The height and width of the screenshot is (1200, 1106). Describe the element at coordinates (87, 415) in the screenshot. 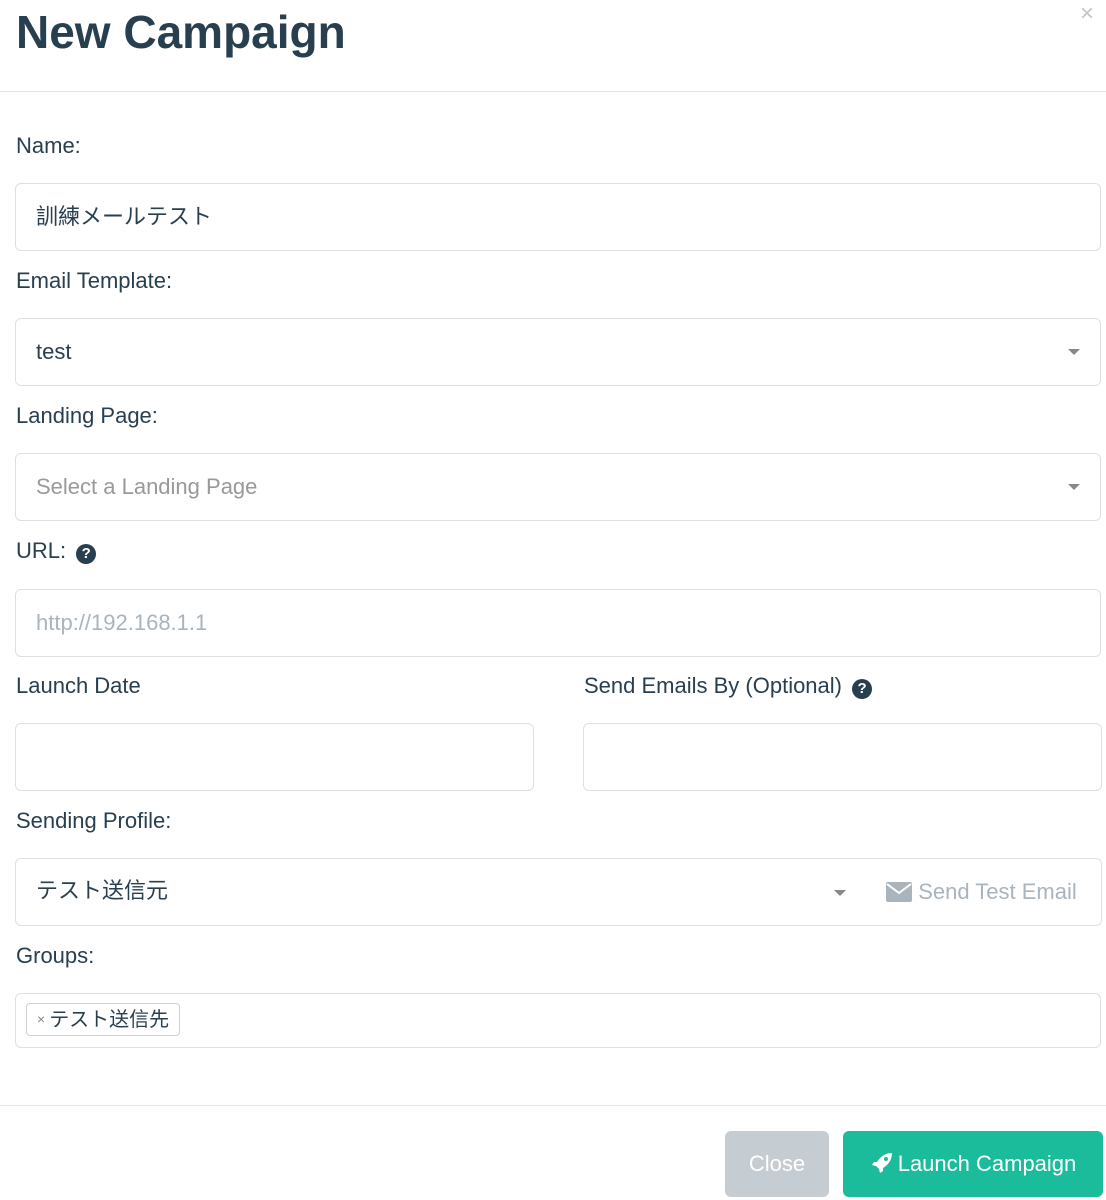

I see `landing-page-label: Landing Page:` at that location.